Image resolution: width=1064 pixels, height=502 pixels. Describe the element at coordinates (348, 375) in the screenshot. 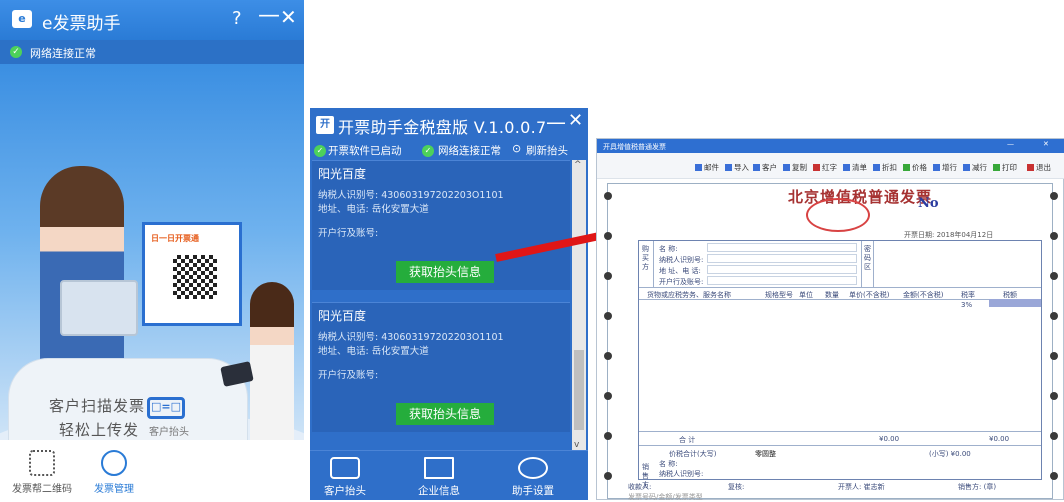

I see `customer-bank: 开户行及账号:` at that location.